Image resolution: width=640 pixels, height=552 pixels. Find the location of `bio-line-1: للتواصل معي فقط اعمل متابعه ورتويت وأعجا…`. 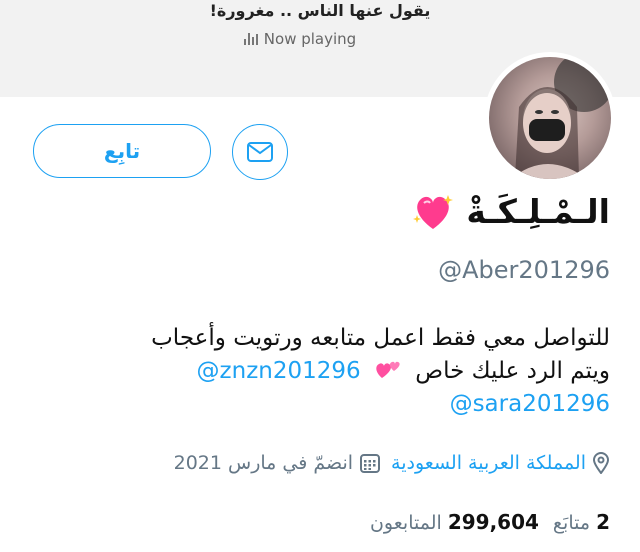

bio-line-1: للتواصل معي فقط اعمل متابعه ورتويت وأعجا… is located at coordinates (380, 338).